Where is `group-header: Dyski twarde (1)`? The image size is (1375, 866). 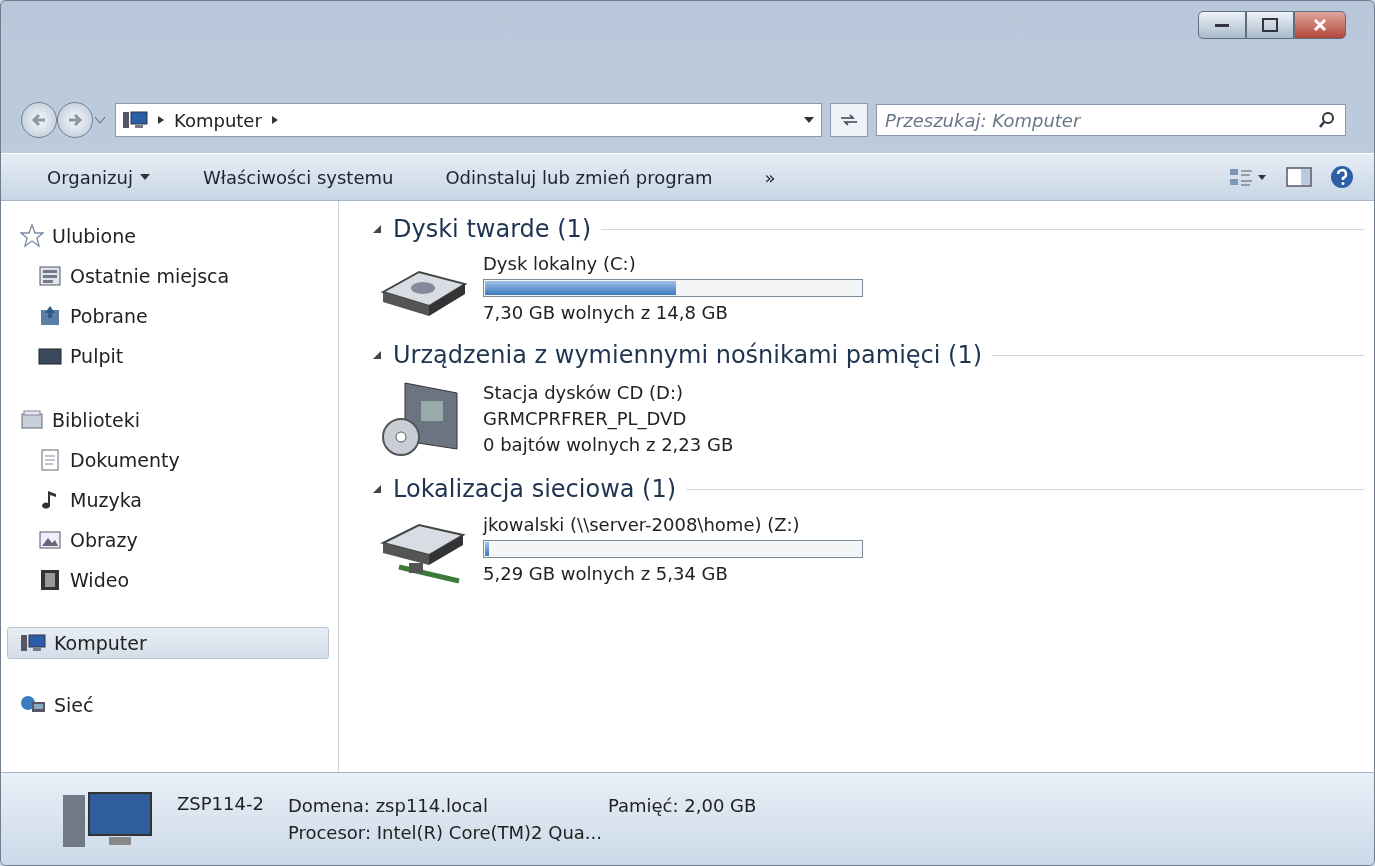
group-header: Dyski twarde (1) is located at coordinates (492, 229).